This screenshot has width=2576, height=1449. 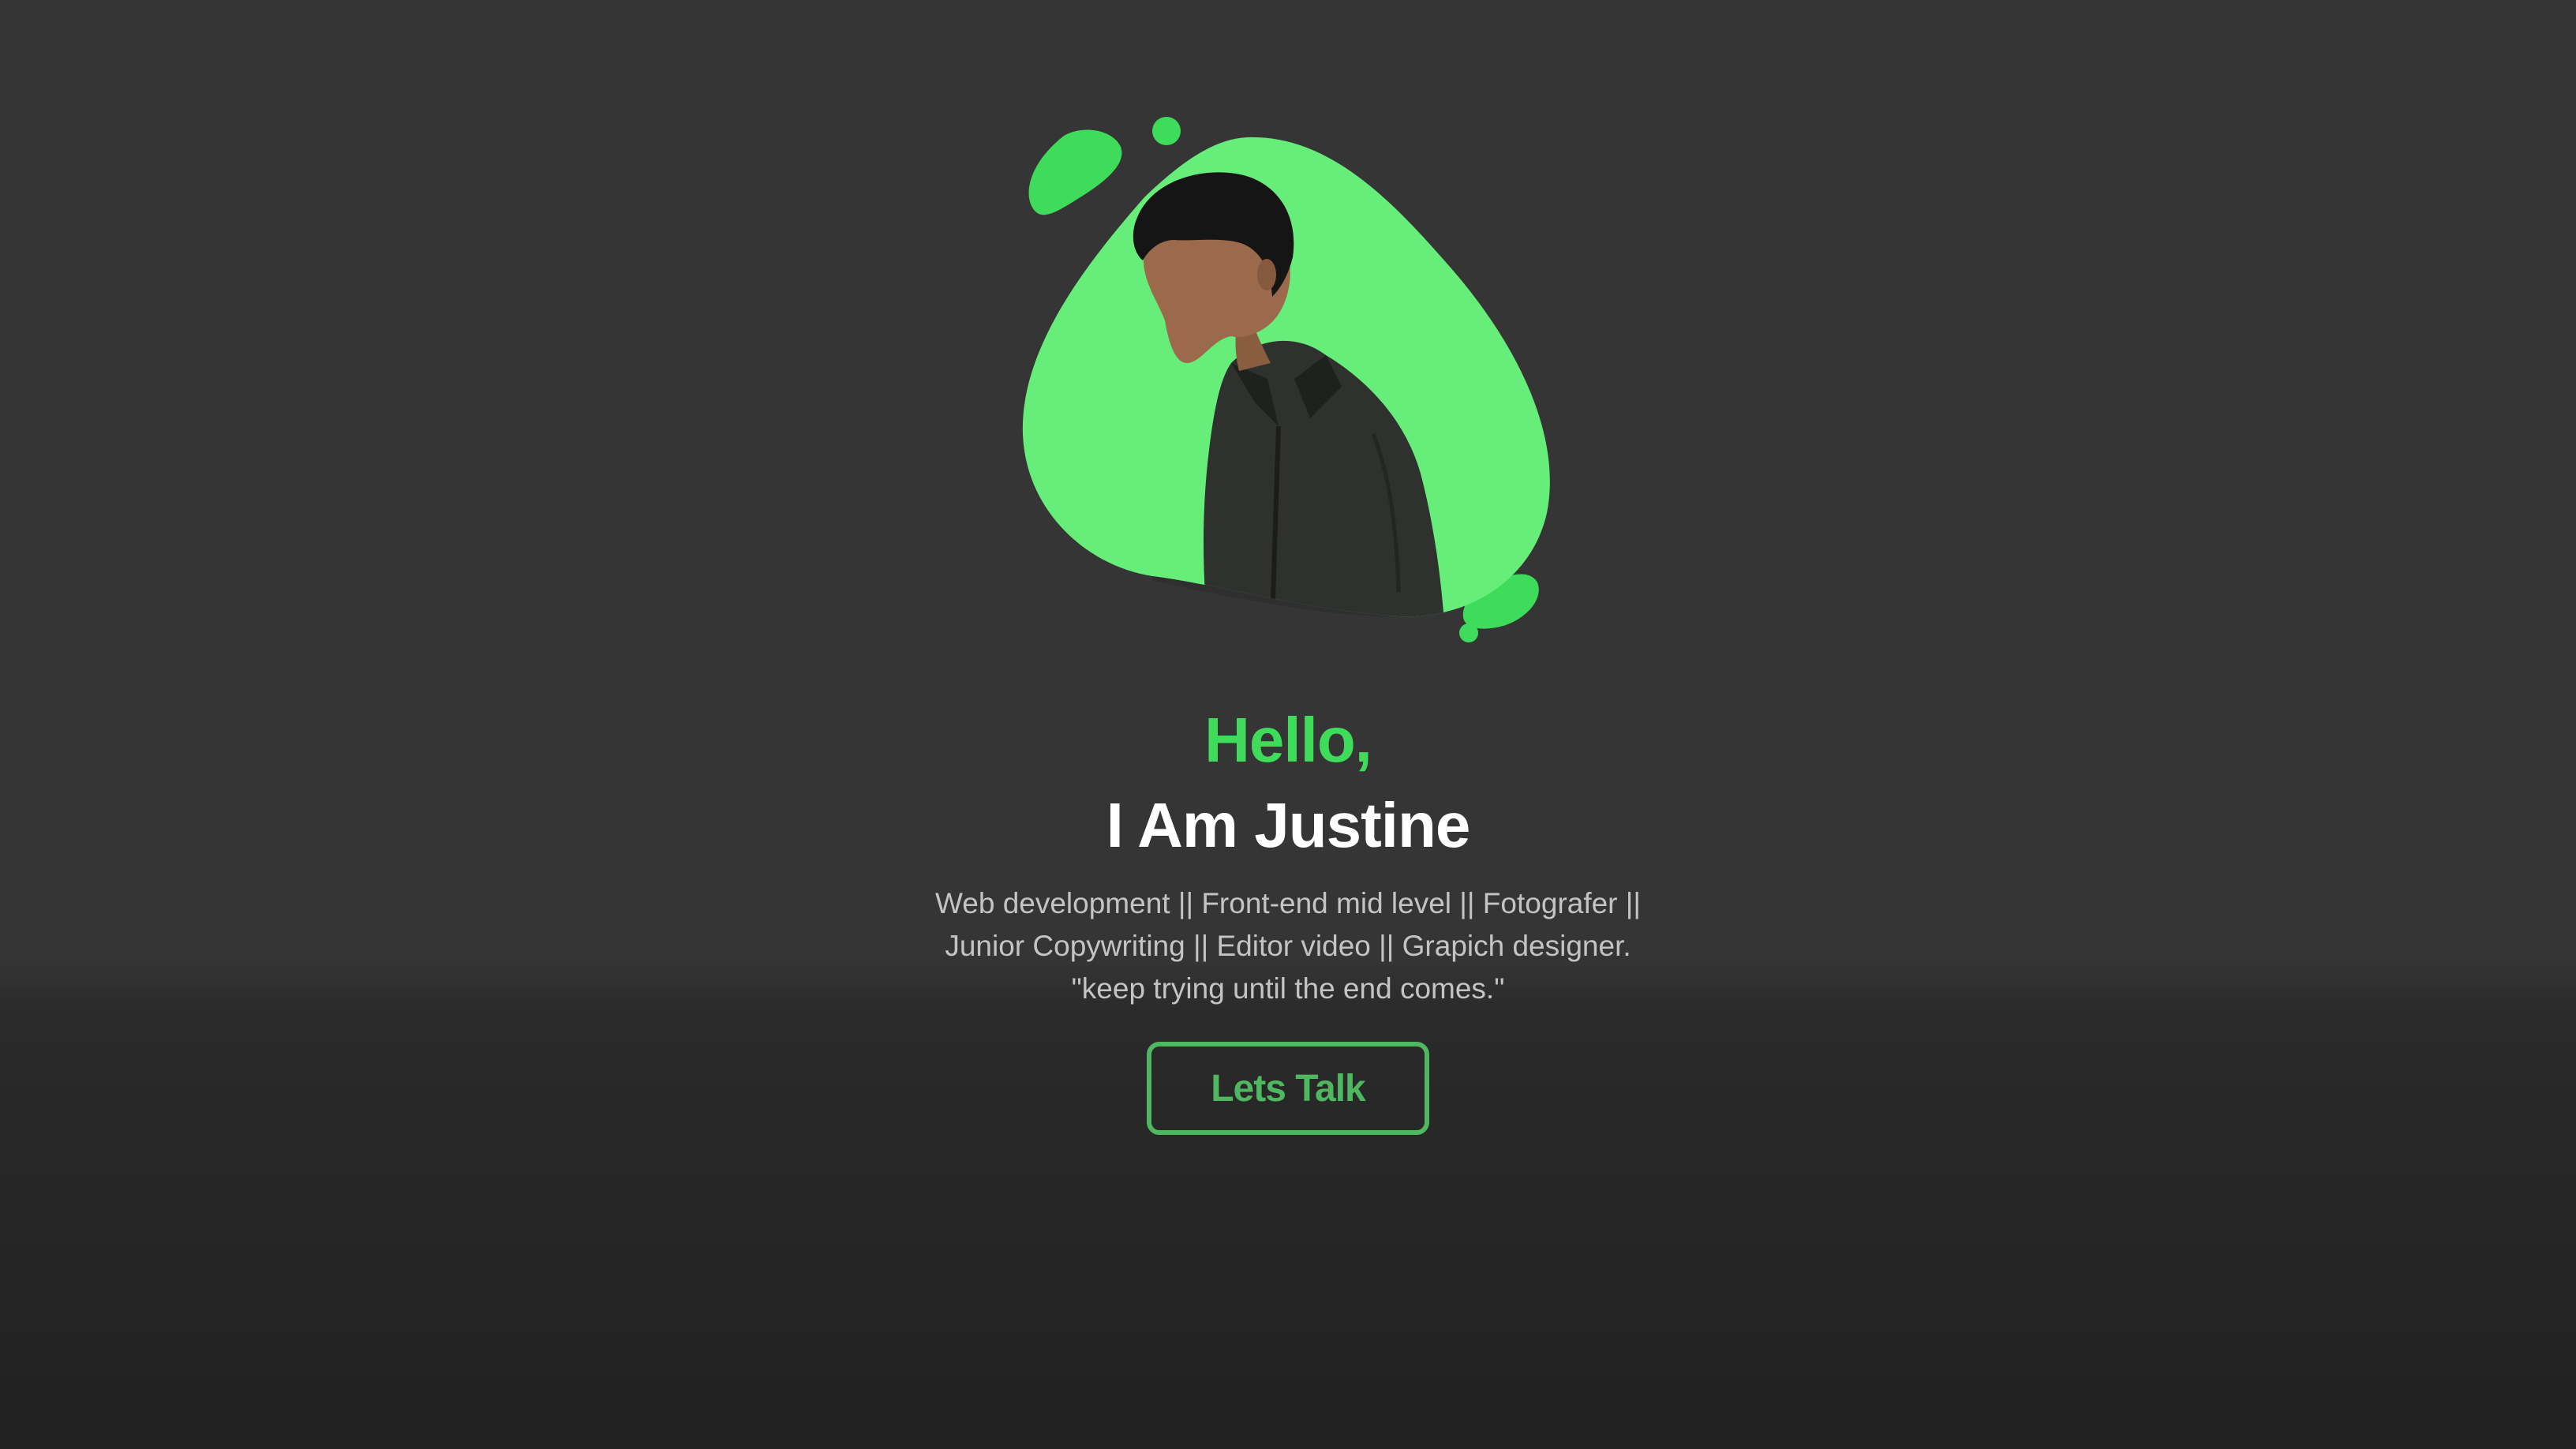 What do you see at coordinates (1288, 825) in the screenshot?
I see `name-heading: I Am Justine` at bounding box center [1288, 825].